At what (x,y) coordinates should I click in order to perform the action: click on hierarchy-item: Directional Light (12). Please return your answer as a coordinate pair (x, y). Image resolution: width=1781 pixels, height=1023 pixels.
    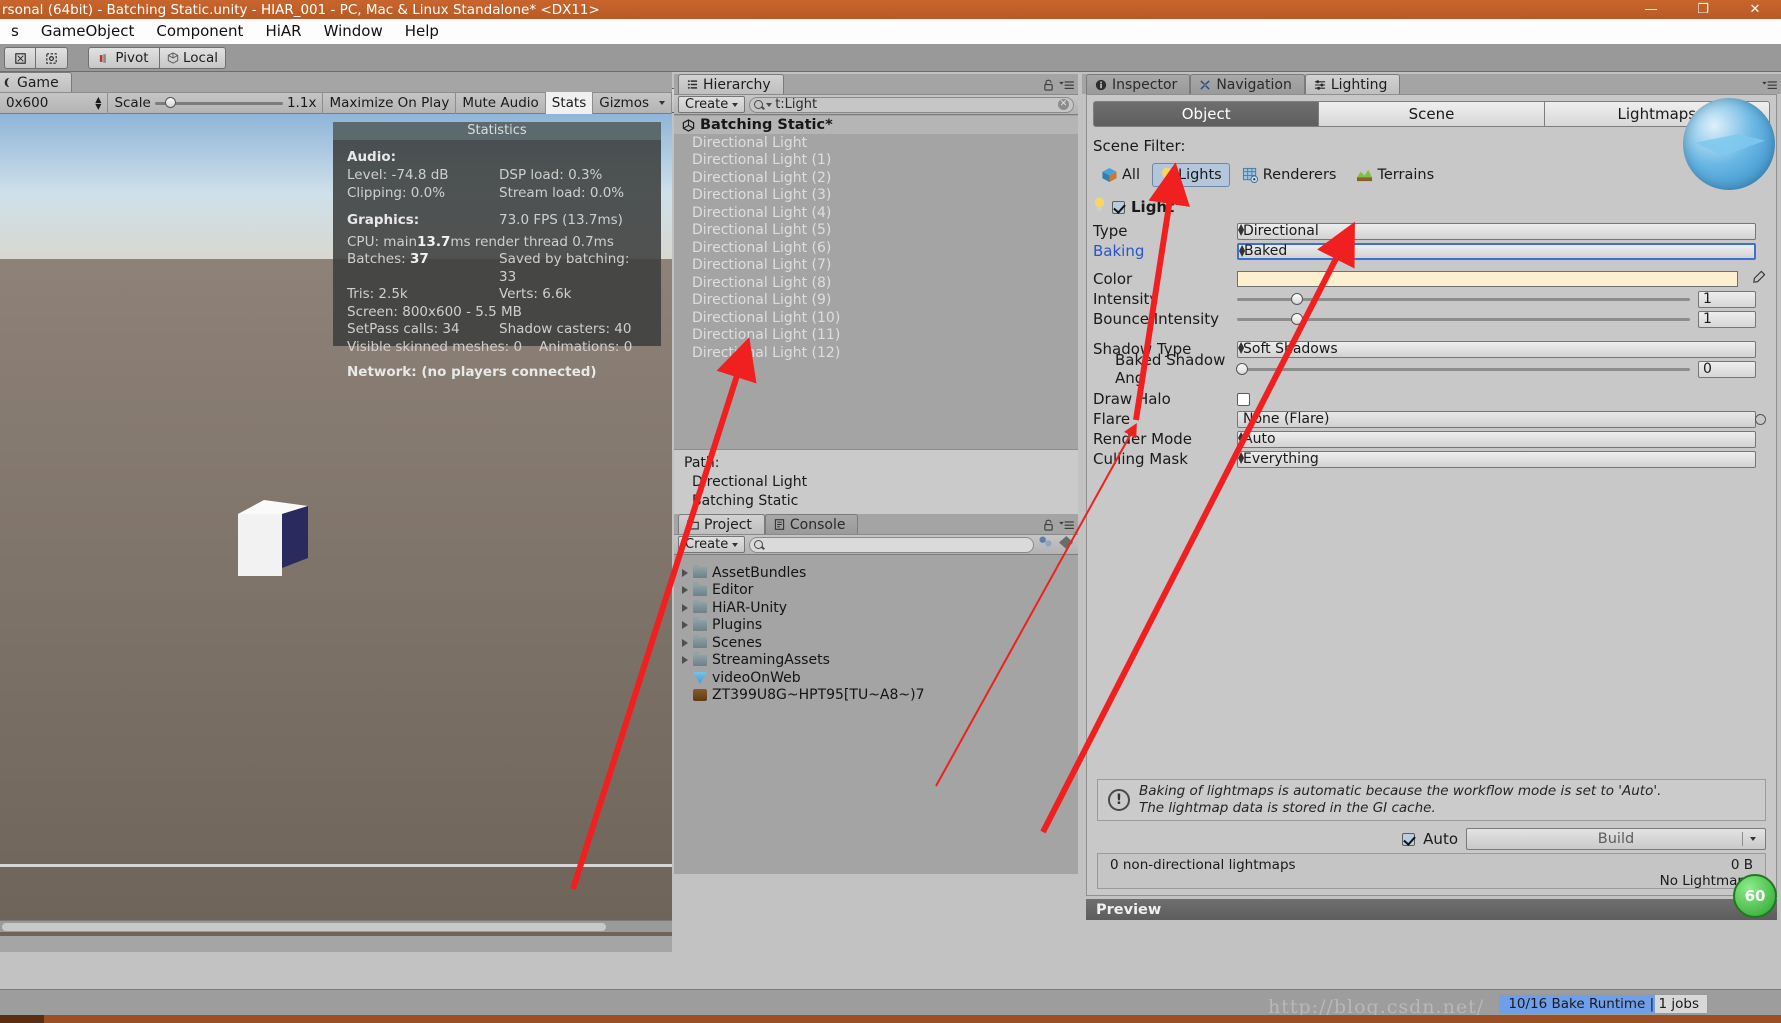
    Looking at the image, I should click on (876, 353).